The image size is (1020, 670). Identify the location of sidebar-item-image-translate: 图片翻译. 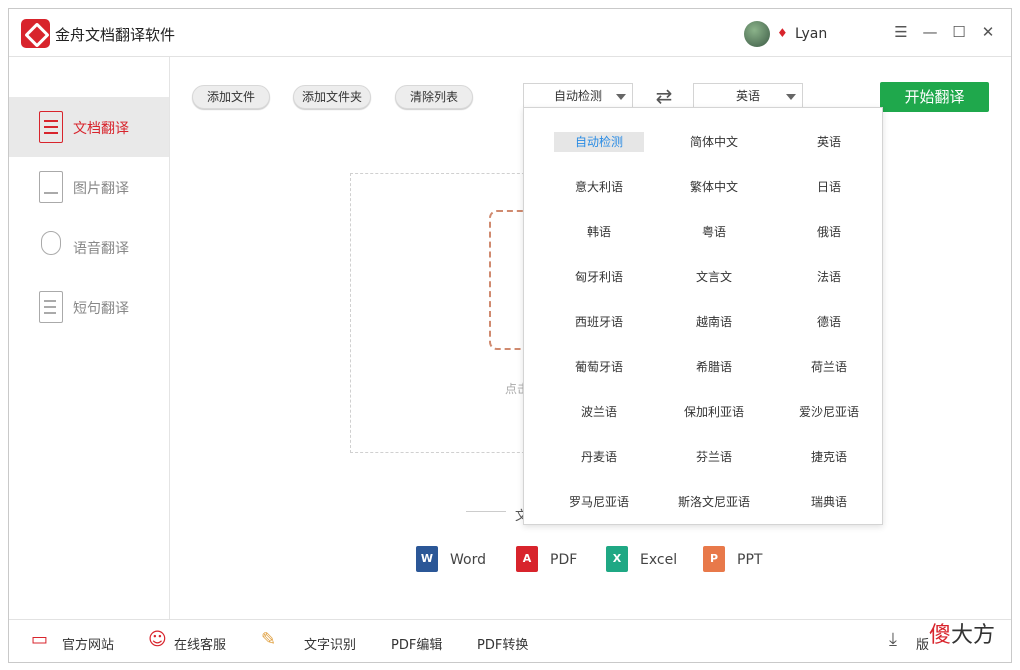
(89, 187).